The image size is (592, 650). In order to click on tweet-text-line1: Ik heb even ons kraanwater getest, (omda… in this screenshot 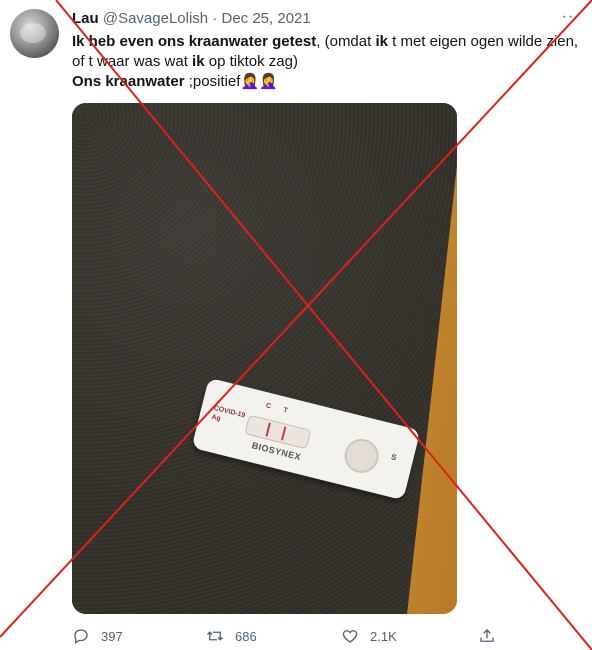, I will do `click(327, 52)`.